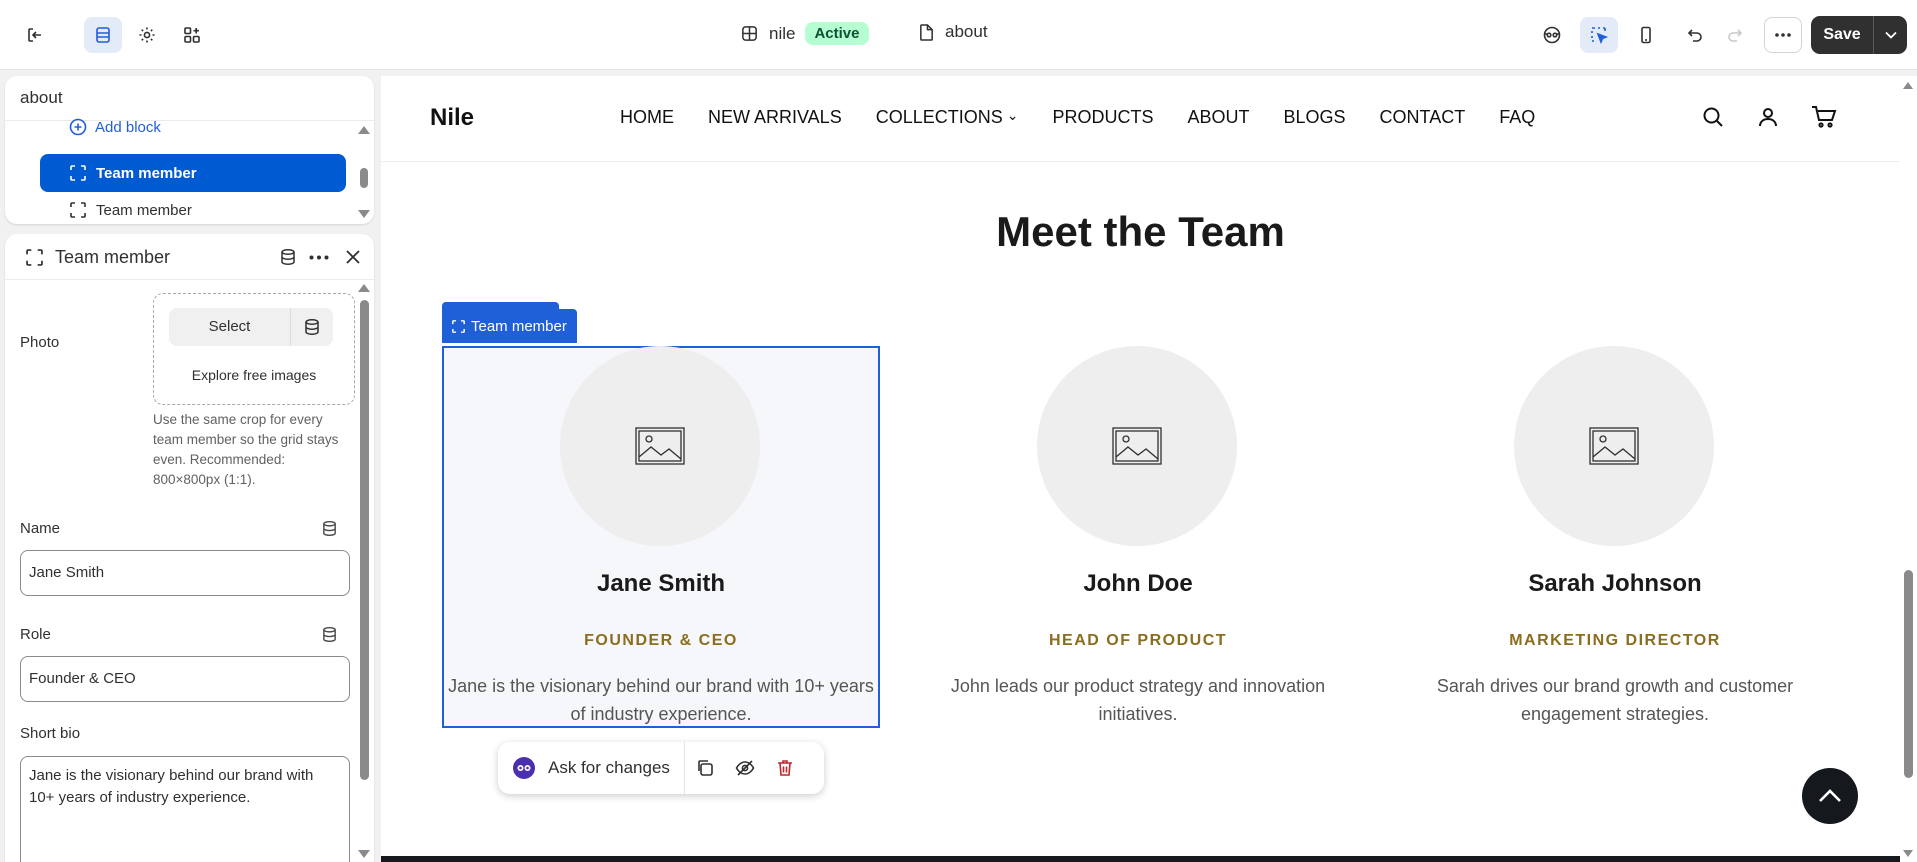 The width and height of the screenshot is (1917, 862). Describe the element at coordinates (947, 117) in the screenshot. I see `nav-collections: COLLECTIONS` at that location.